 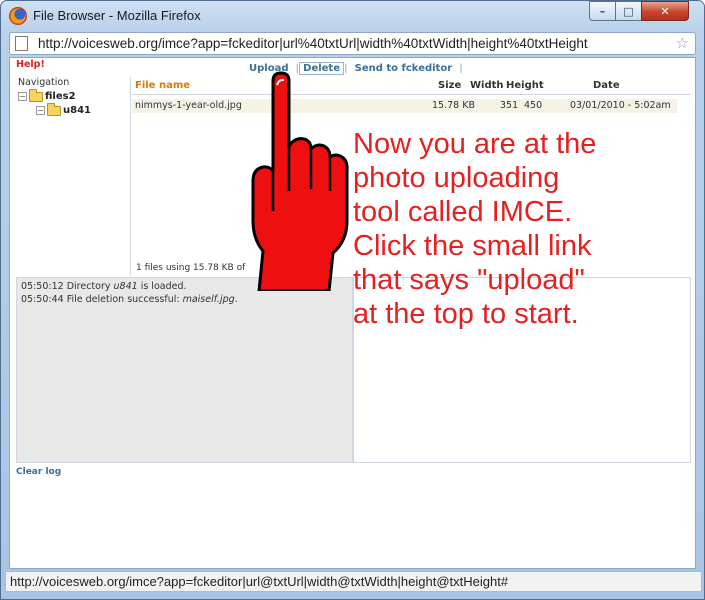 I want to click on file-list-header: File name Size Width Height Date, so click(x=411, y=86).